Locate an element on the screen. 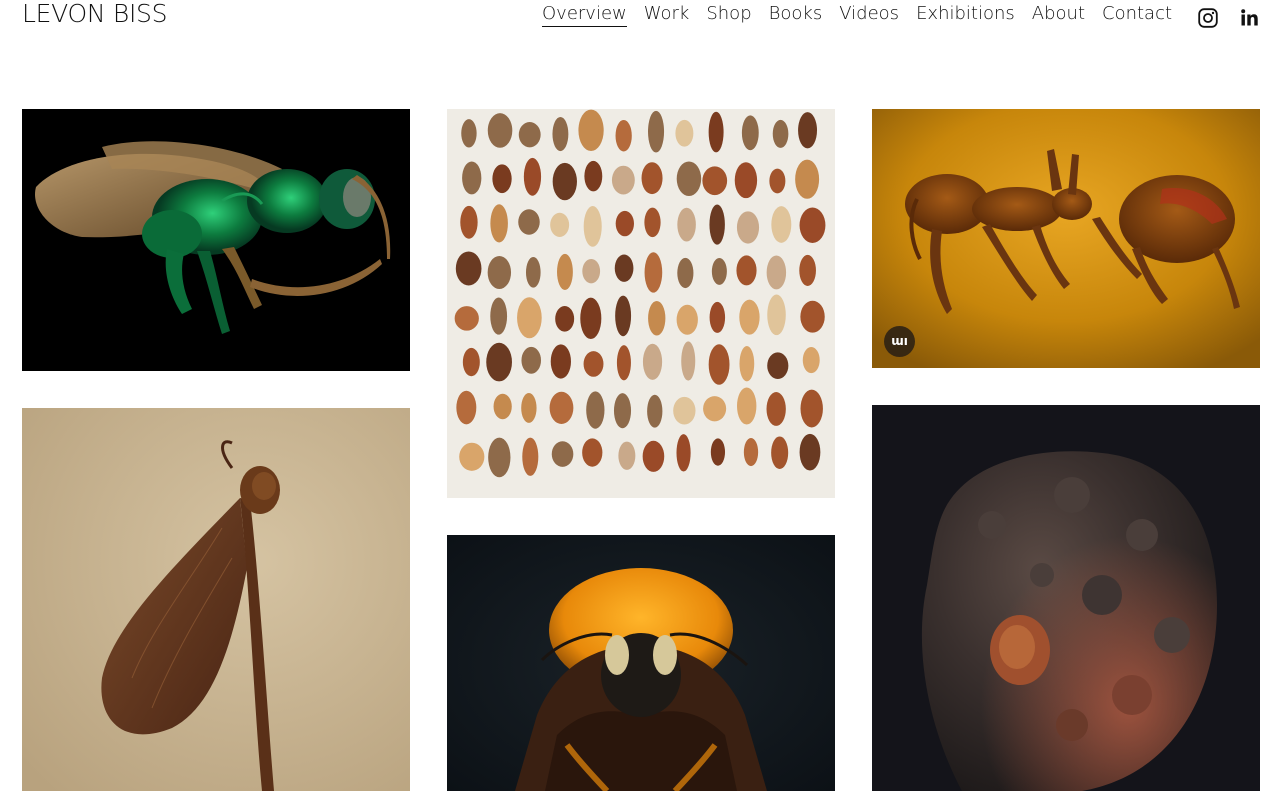 This screenshot has height=791, width=1280. nav-contact: Contact is located at coordinates (1137, 15).